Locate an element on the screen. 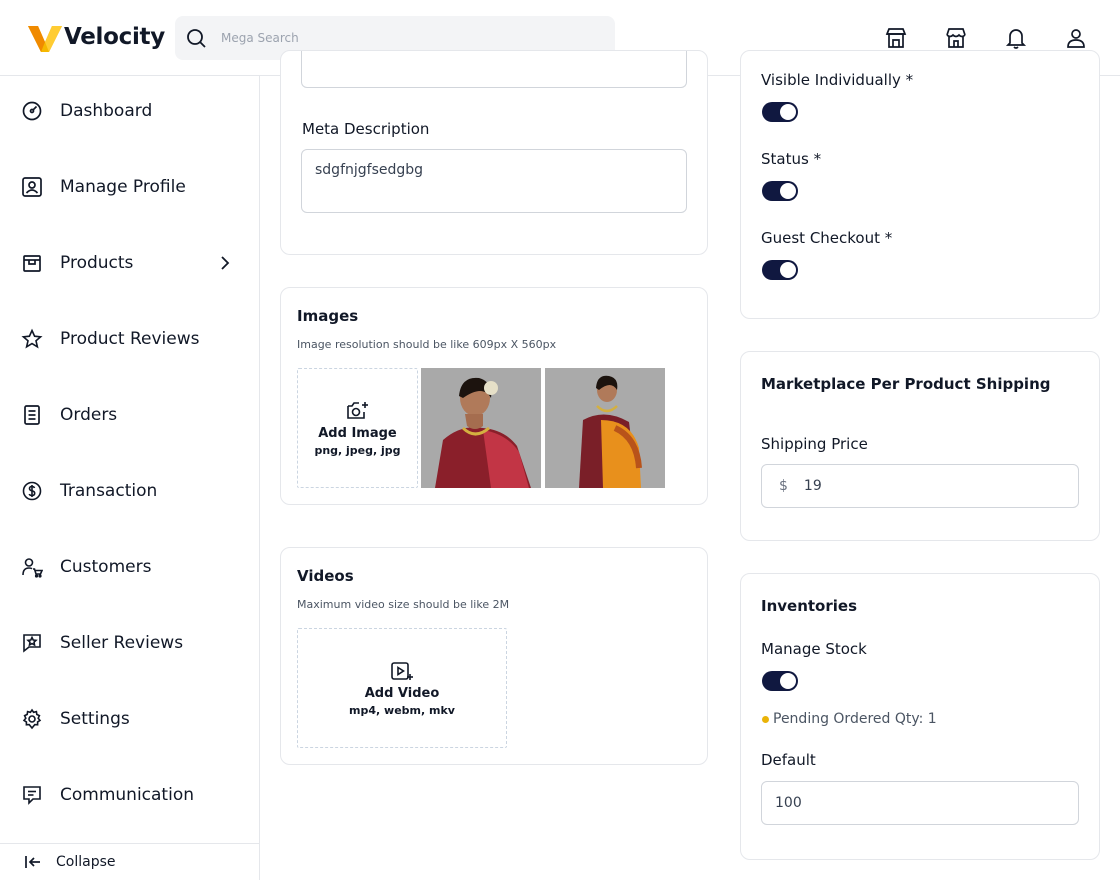 The width and height of the screenshot is (1120, 880). search-input is located at coordinates (401, 38).